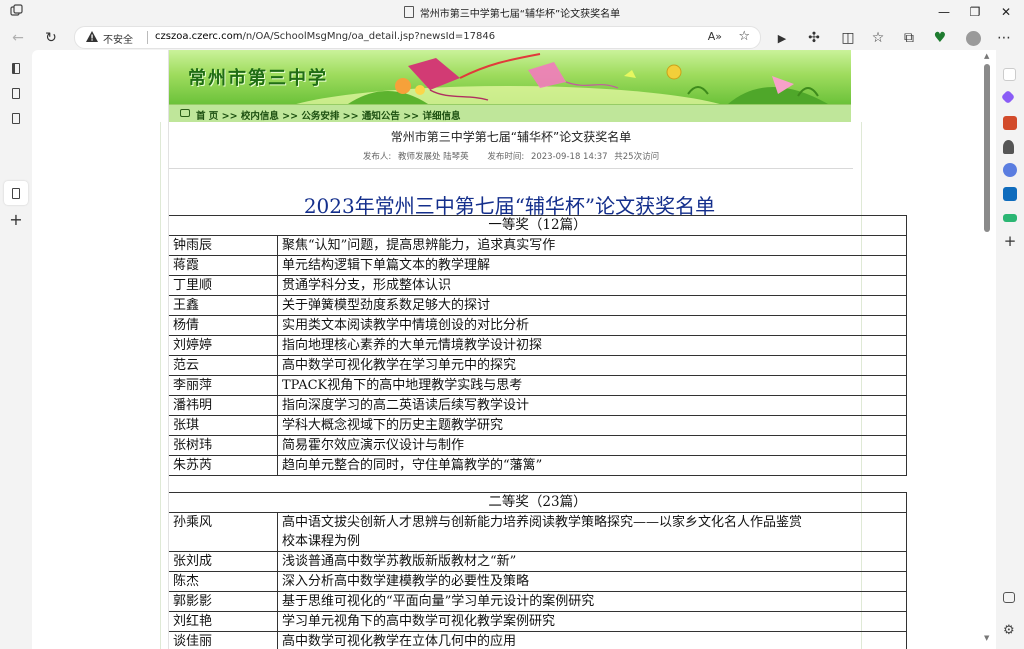 The image size is (1024, 649). Describe the element at coordinates (973, 38) in the screenshot. I see `profile-avatar` at that location.